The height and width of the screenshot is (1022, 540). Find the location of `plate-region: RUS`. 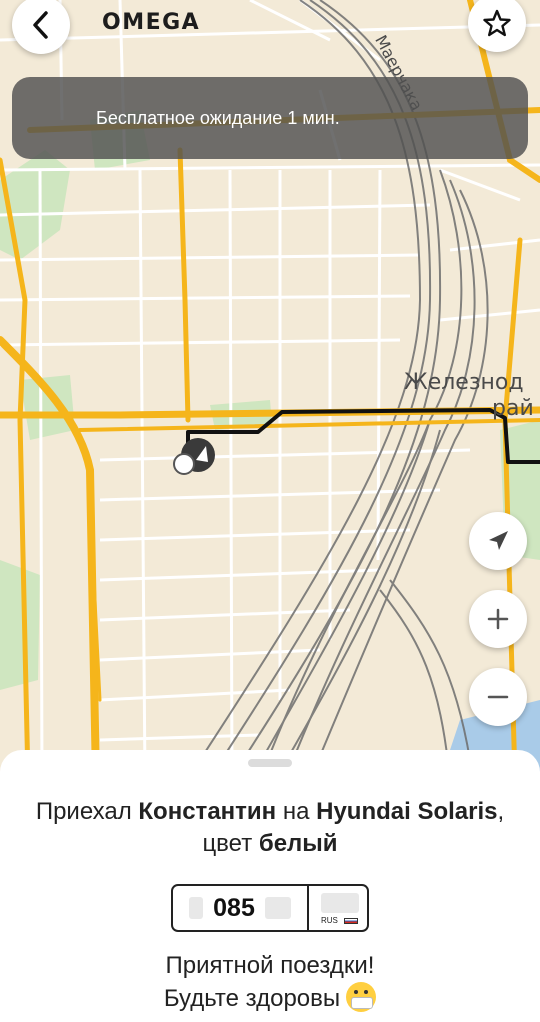

plate-region: RUS is located at coordinates (338, 908).